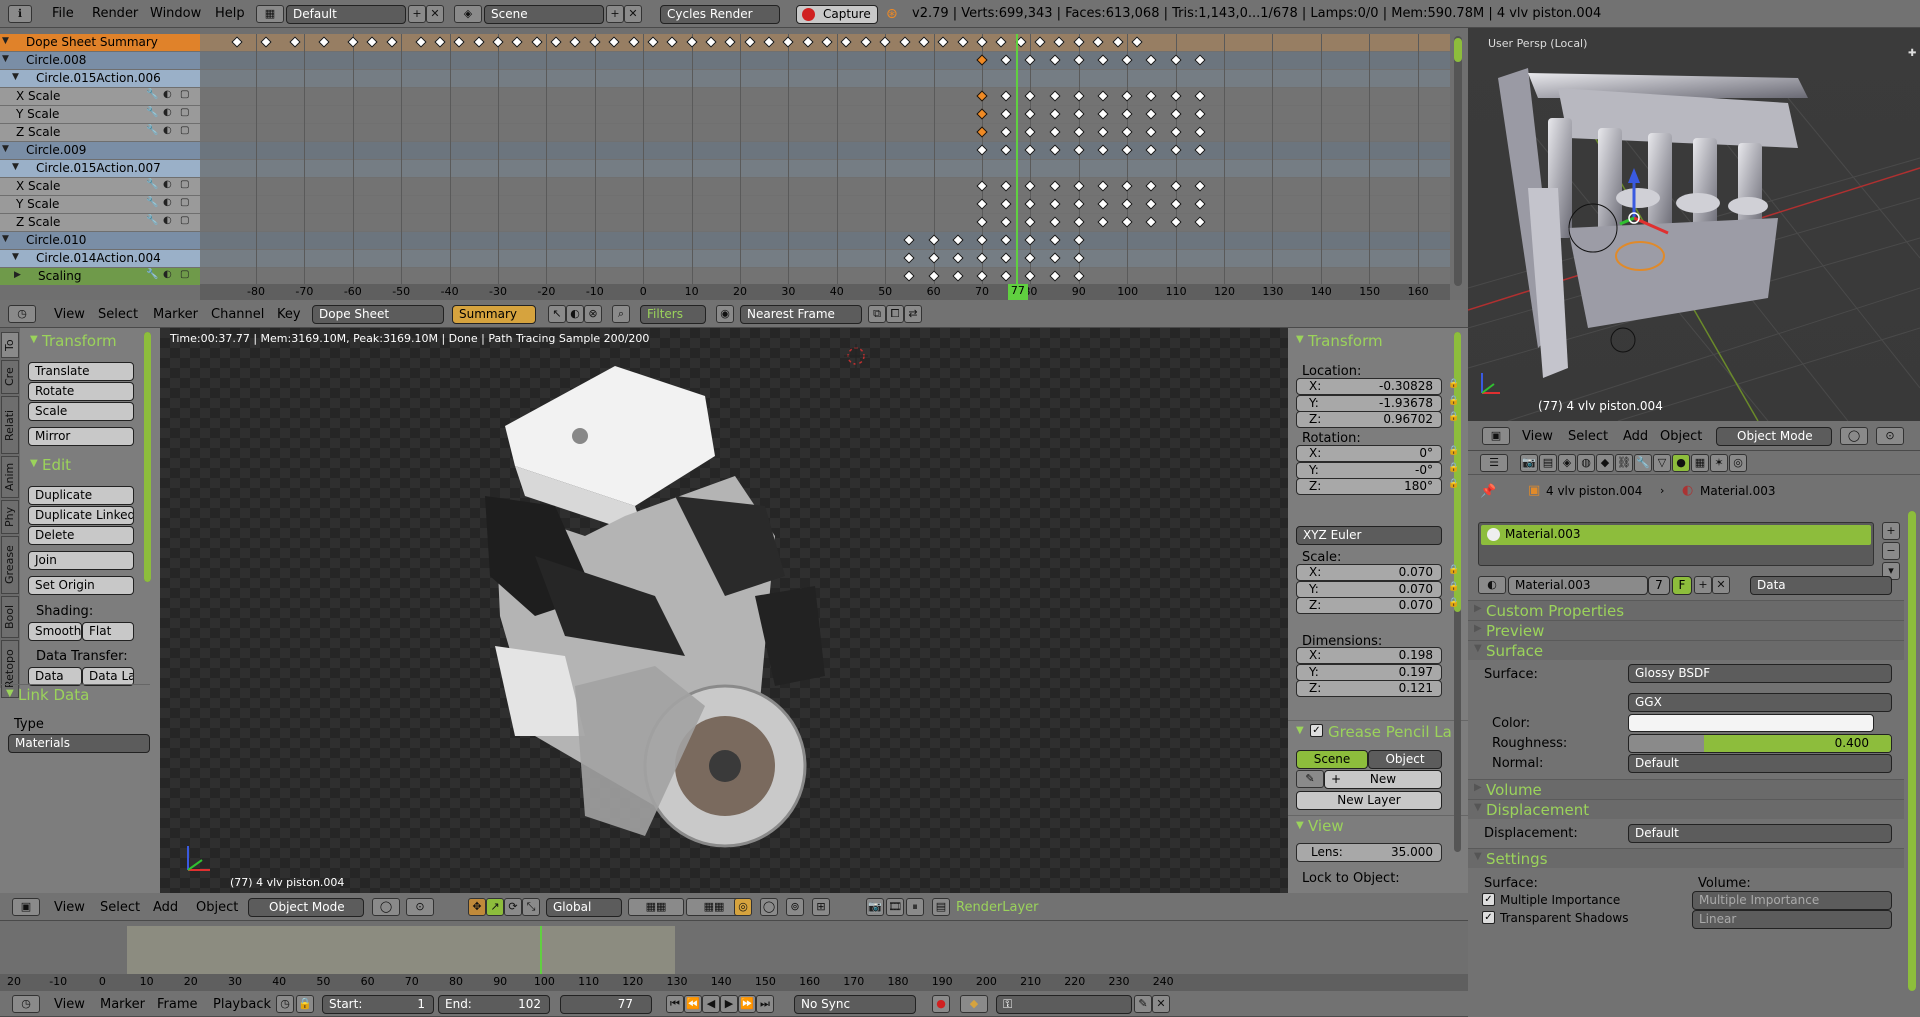  I want to click on smooth-button: Smooth, so click(55, 631).